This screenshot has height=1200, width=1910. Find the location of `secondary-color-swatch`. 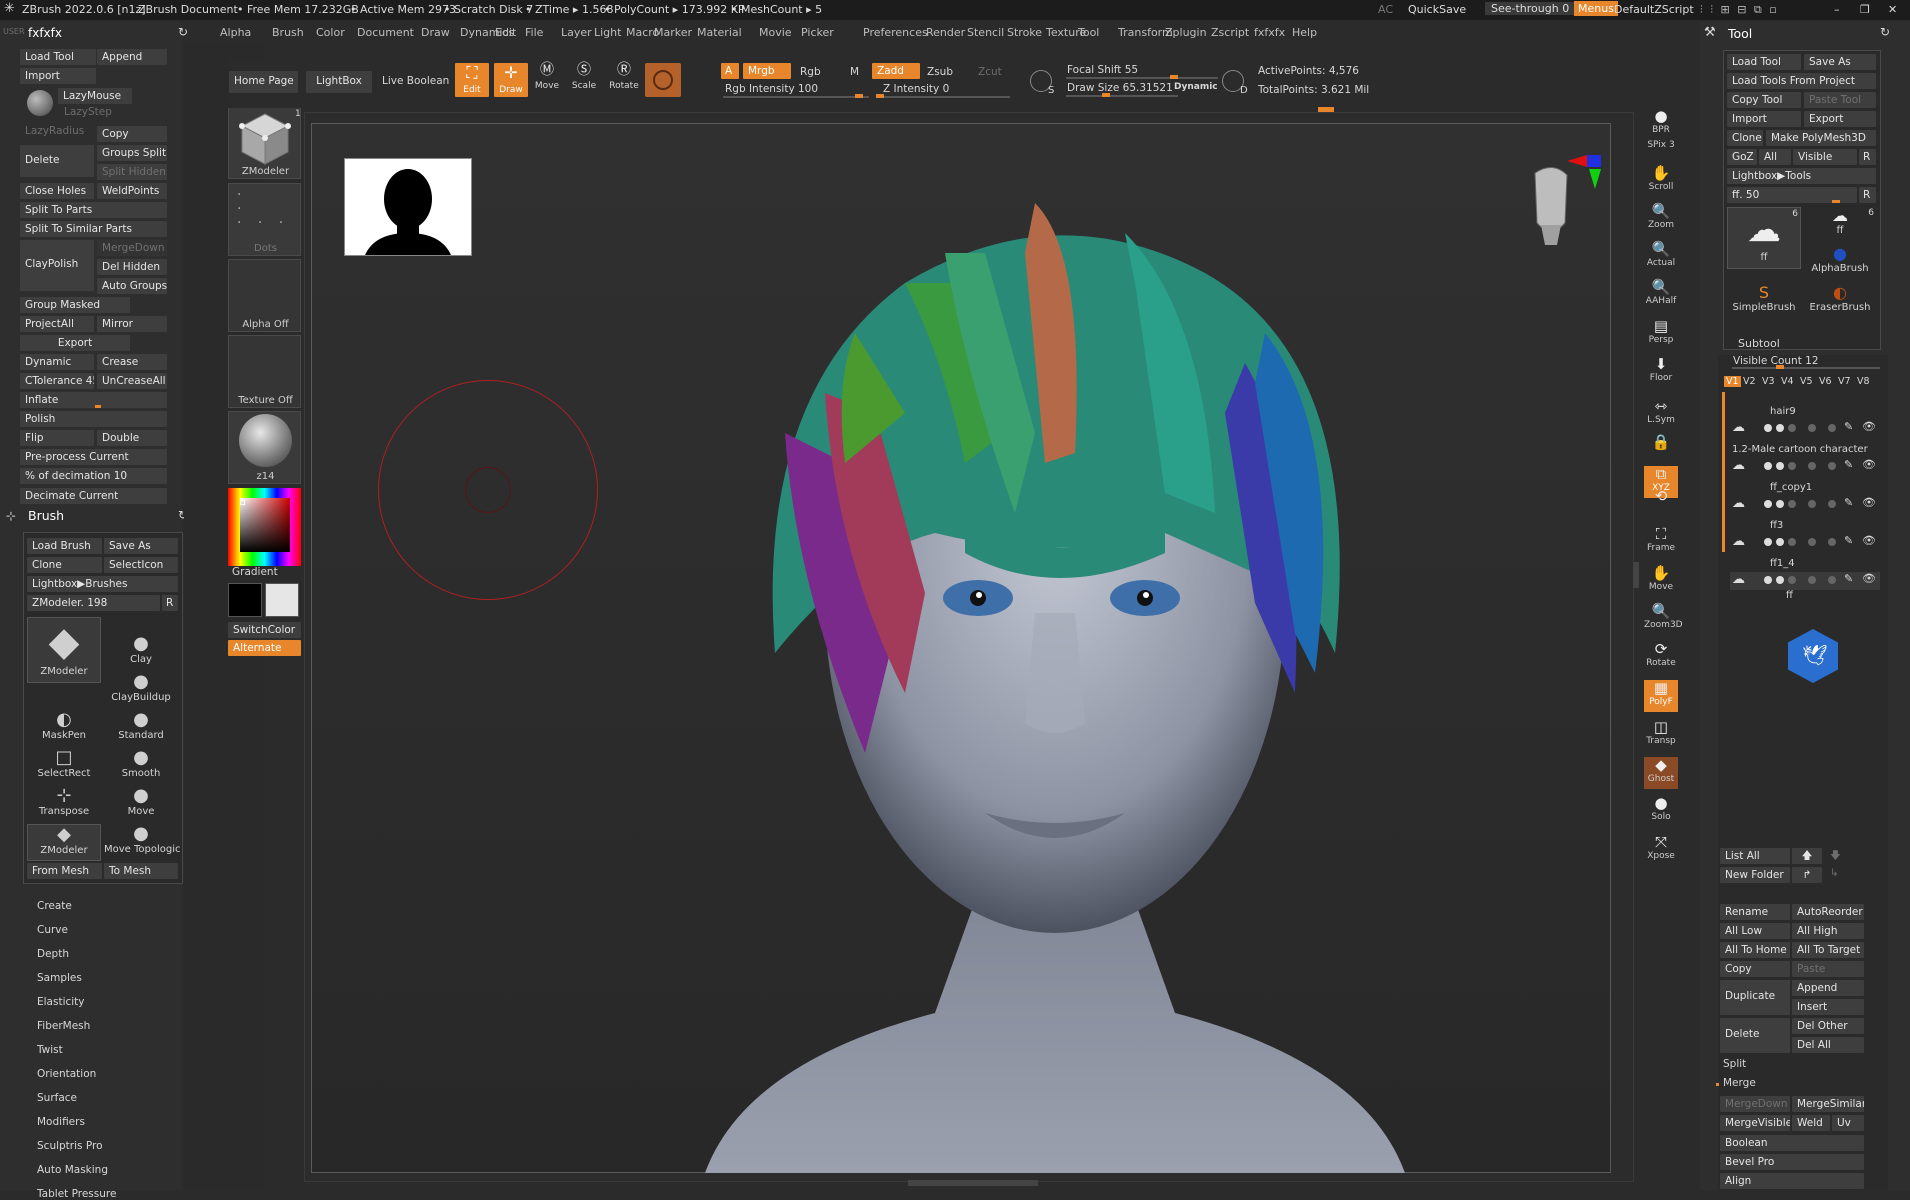

secondary-color-swatch is located at coordinates (282, 600).